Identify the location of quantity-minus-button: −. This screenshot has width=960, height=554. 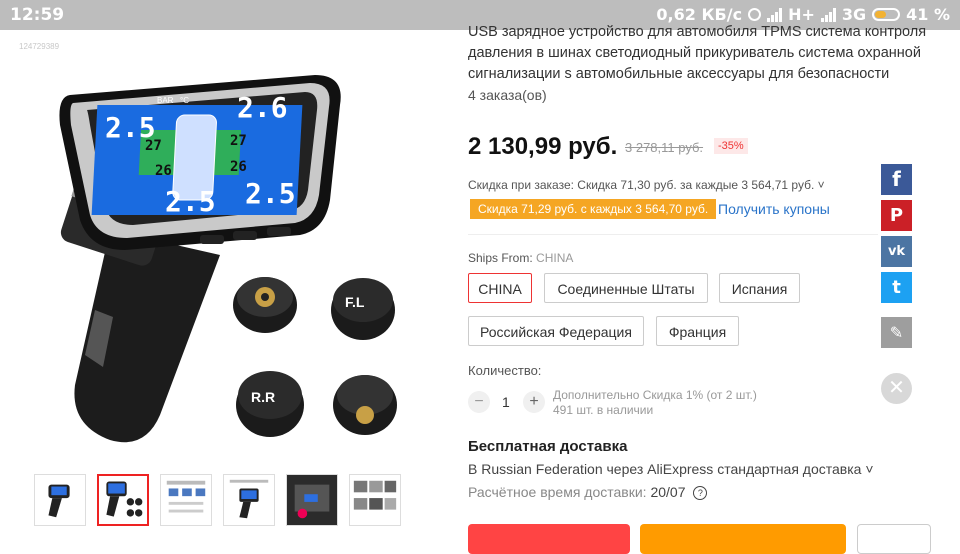
(479, 402).